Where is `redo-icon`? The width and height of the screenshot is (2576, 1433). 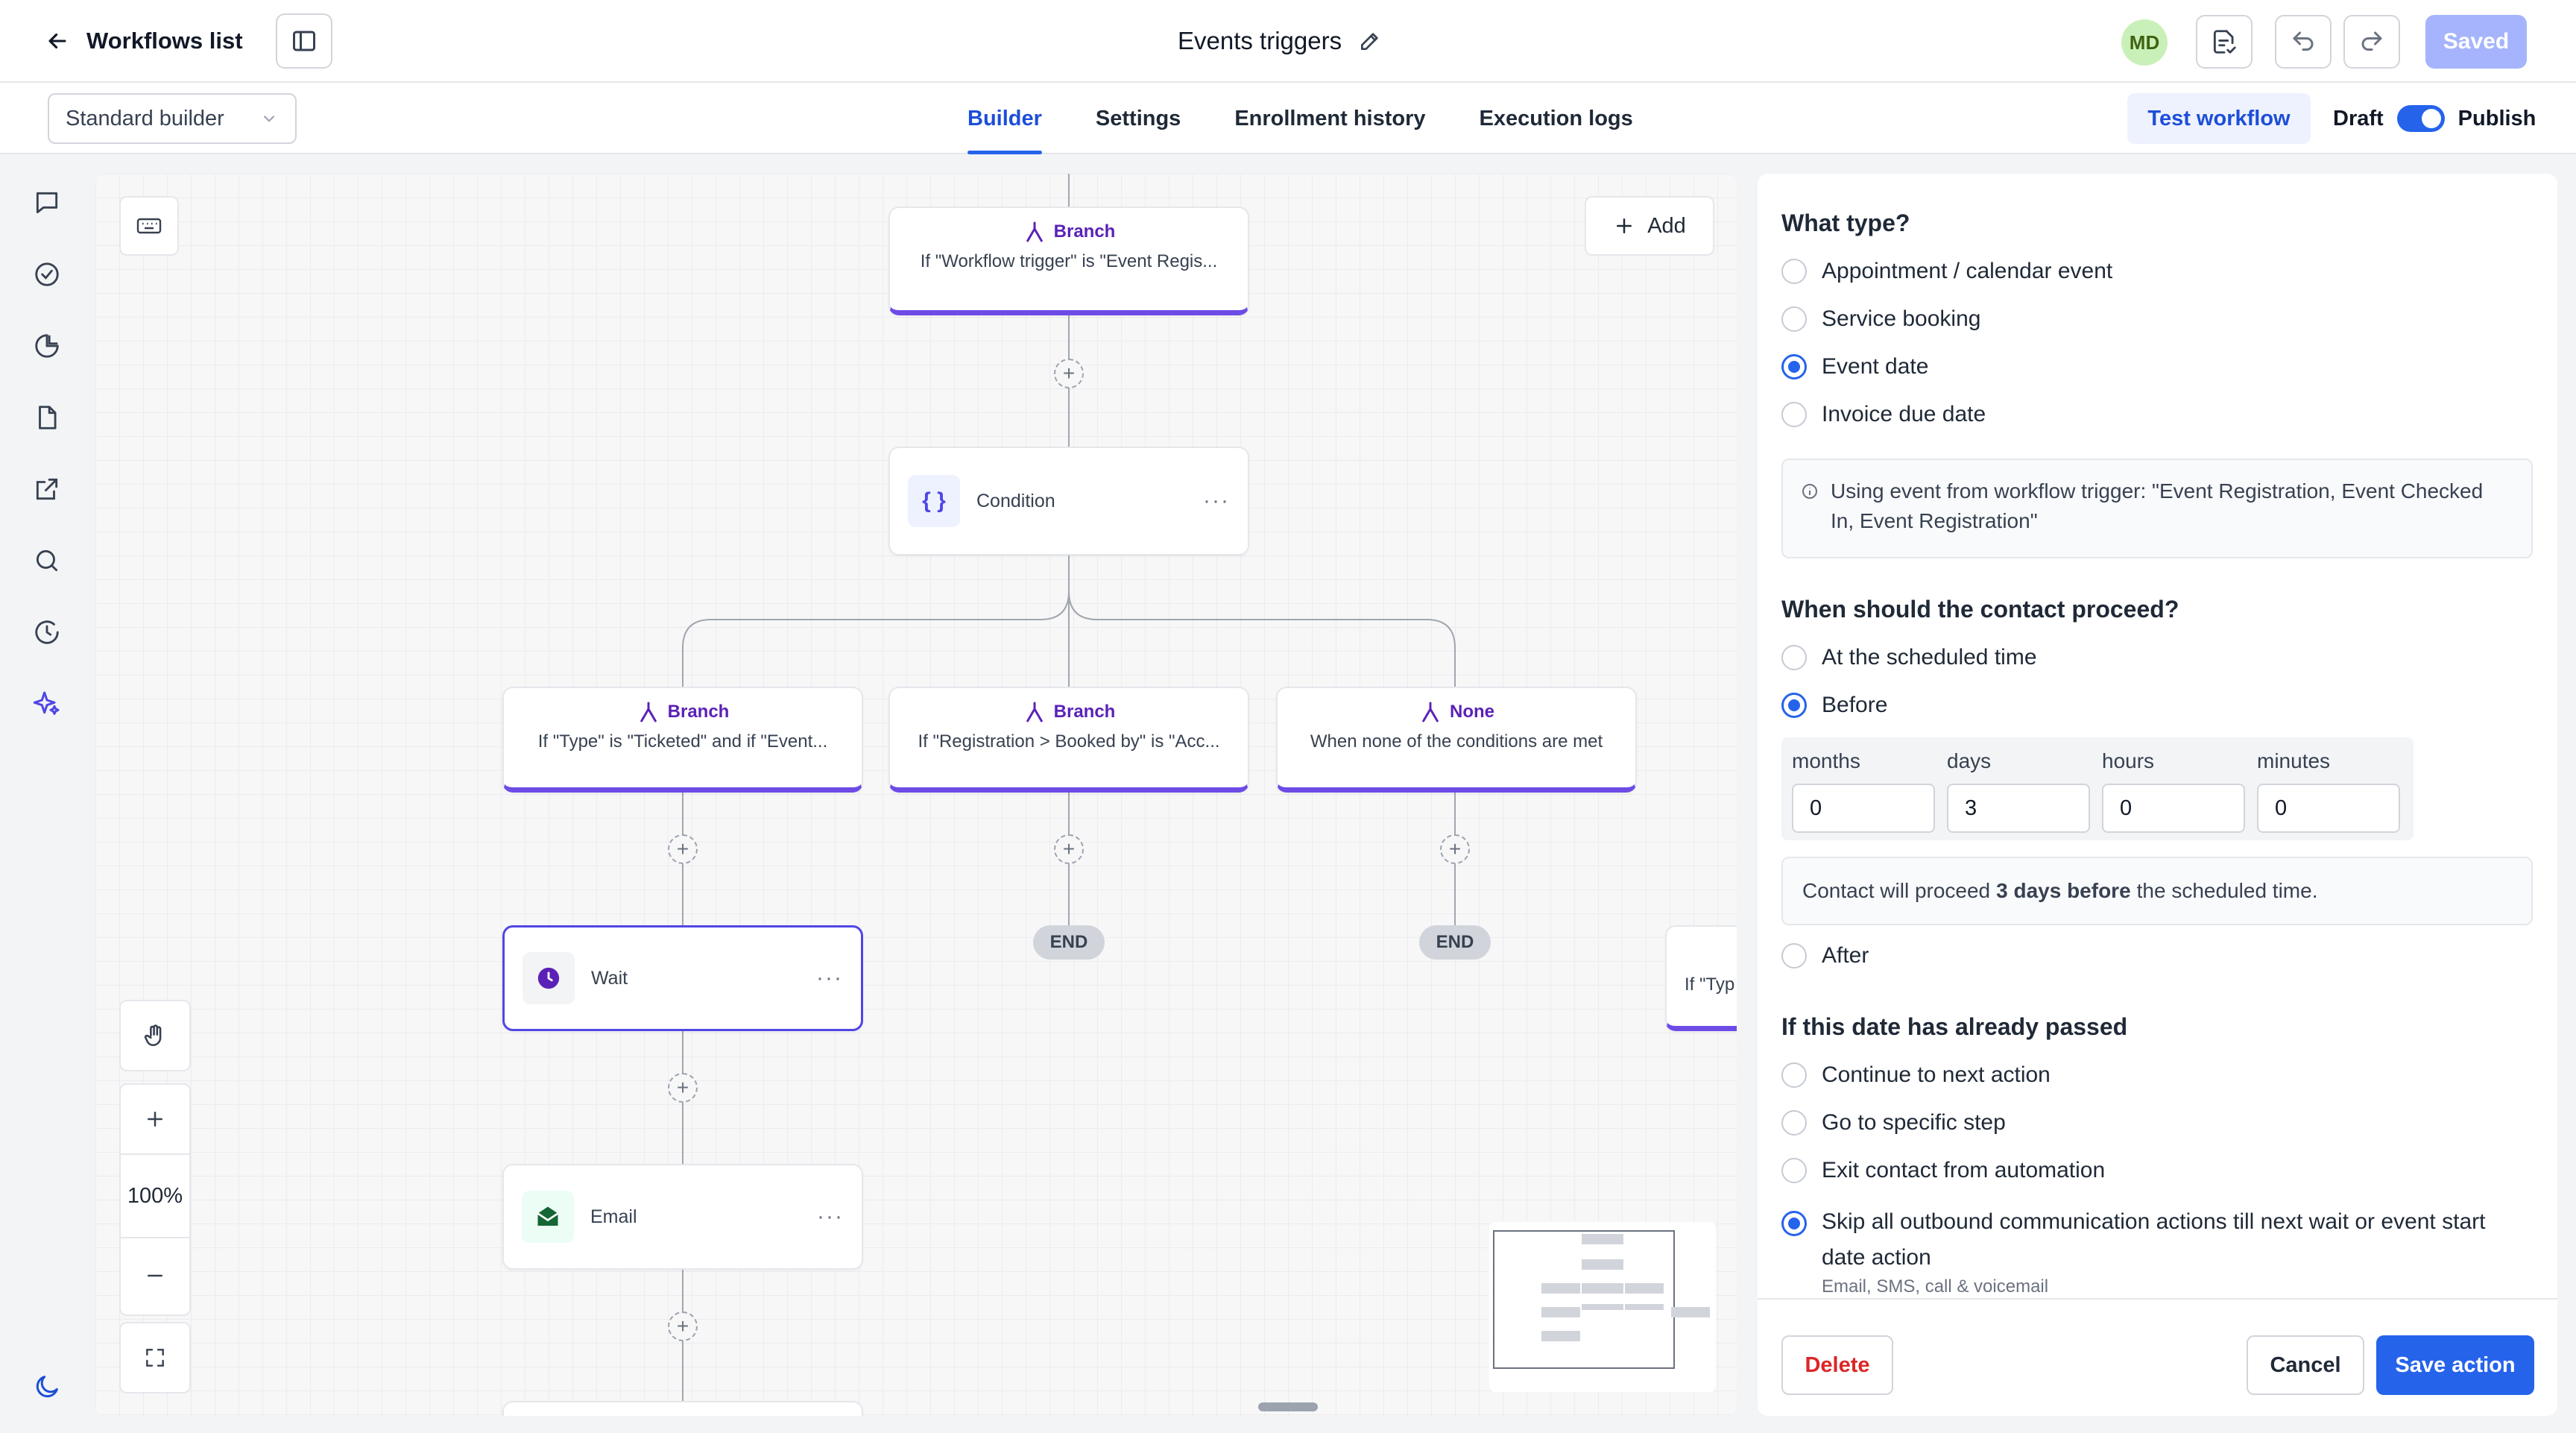
redo-icon is located at coordinates (2371, 41).